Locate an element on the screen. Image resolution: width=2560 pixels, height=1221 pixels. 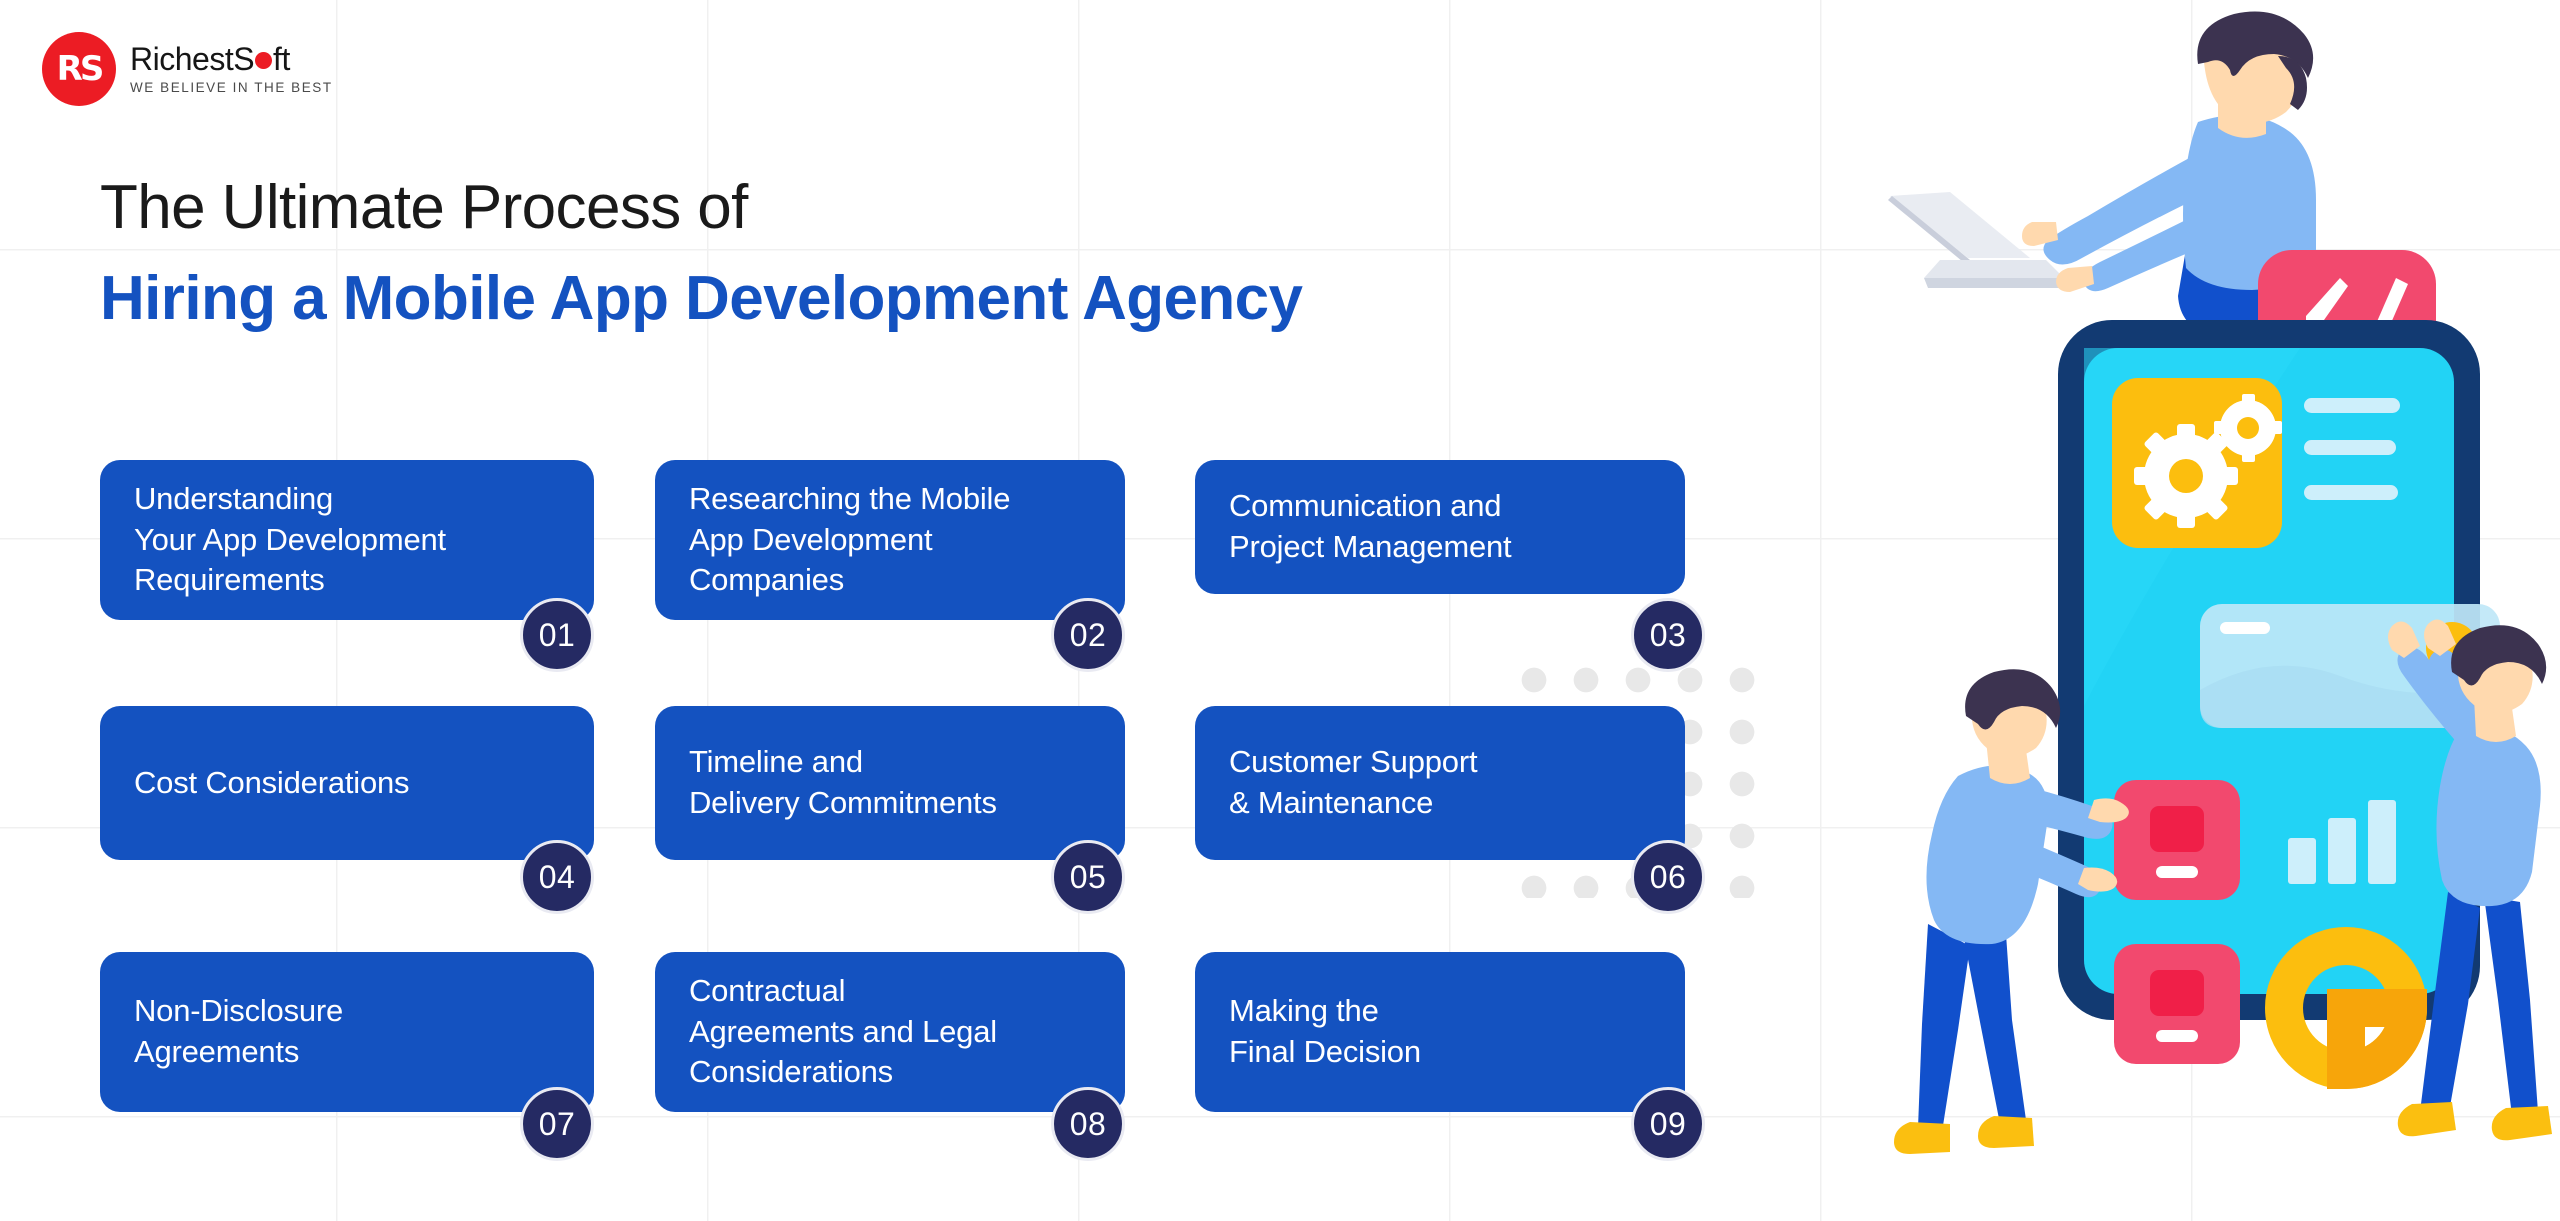
process-badge-07: 07 is located at coordinates (557, 1124).